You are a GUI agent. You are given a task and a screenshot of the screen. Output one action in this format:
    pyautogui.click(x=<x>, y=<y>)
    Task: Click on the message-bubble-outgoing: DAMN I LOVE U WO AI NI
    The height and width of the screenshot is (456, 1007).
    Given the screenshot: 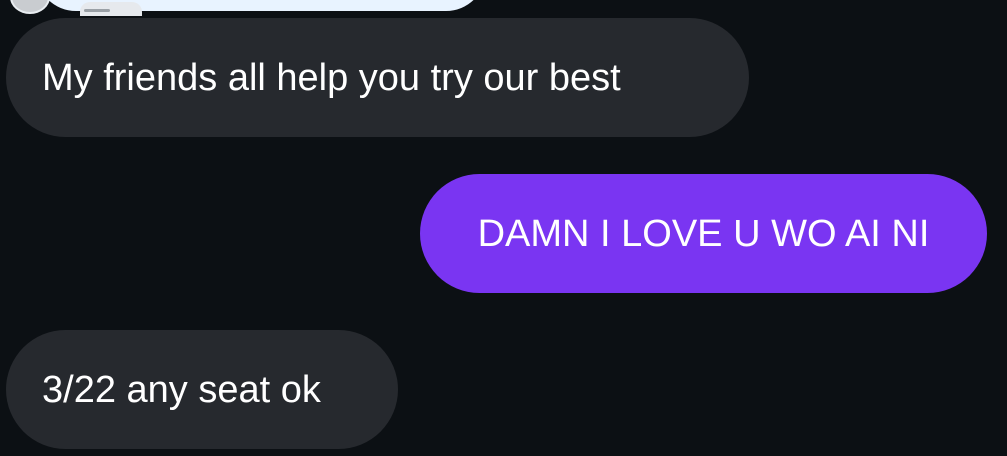 What is the action you would take?
    pyautogui.click(x=703, y=233)
    